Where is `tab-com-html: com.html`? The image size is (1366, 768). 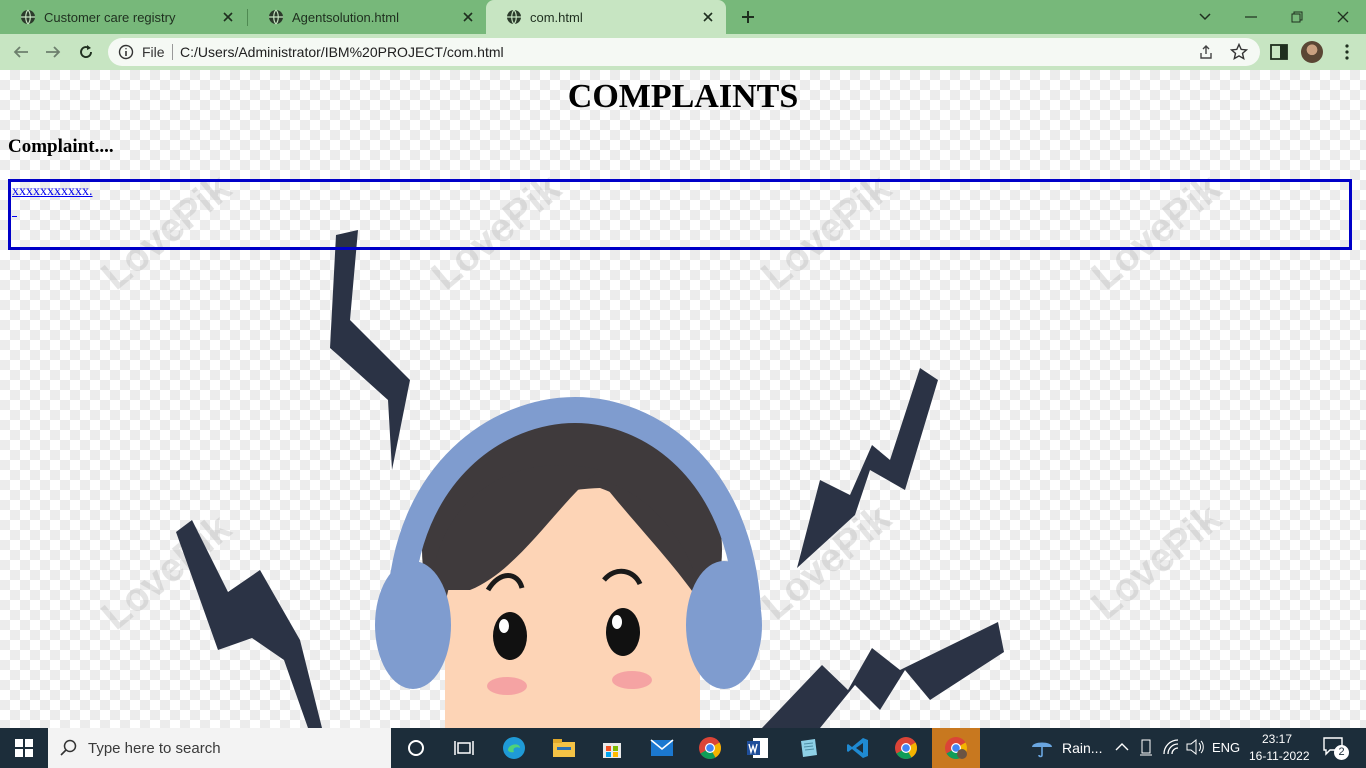
tab-com-html: com.html is located at coordinates (606, 17).